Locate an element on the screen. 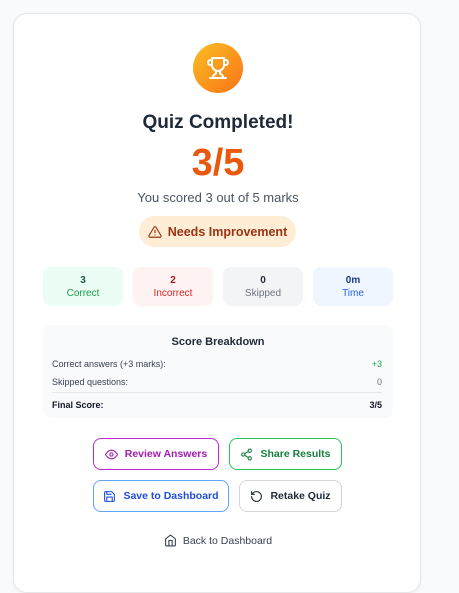 Image resolution: width=459 pixels, height=593 pixels. stat-incorrect: 2 Incorrect is located at coordinates (173, 286).